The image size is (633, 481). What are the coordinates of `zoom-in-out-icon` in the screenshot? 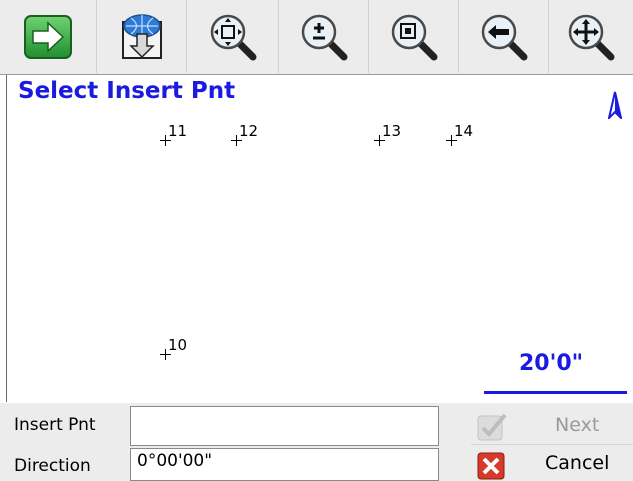 It's located at (324, 37).